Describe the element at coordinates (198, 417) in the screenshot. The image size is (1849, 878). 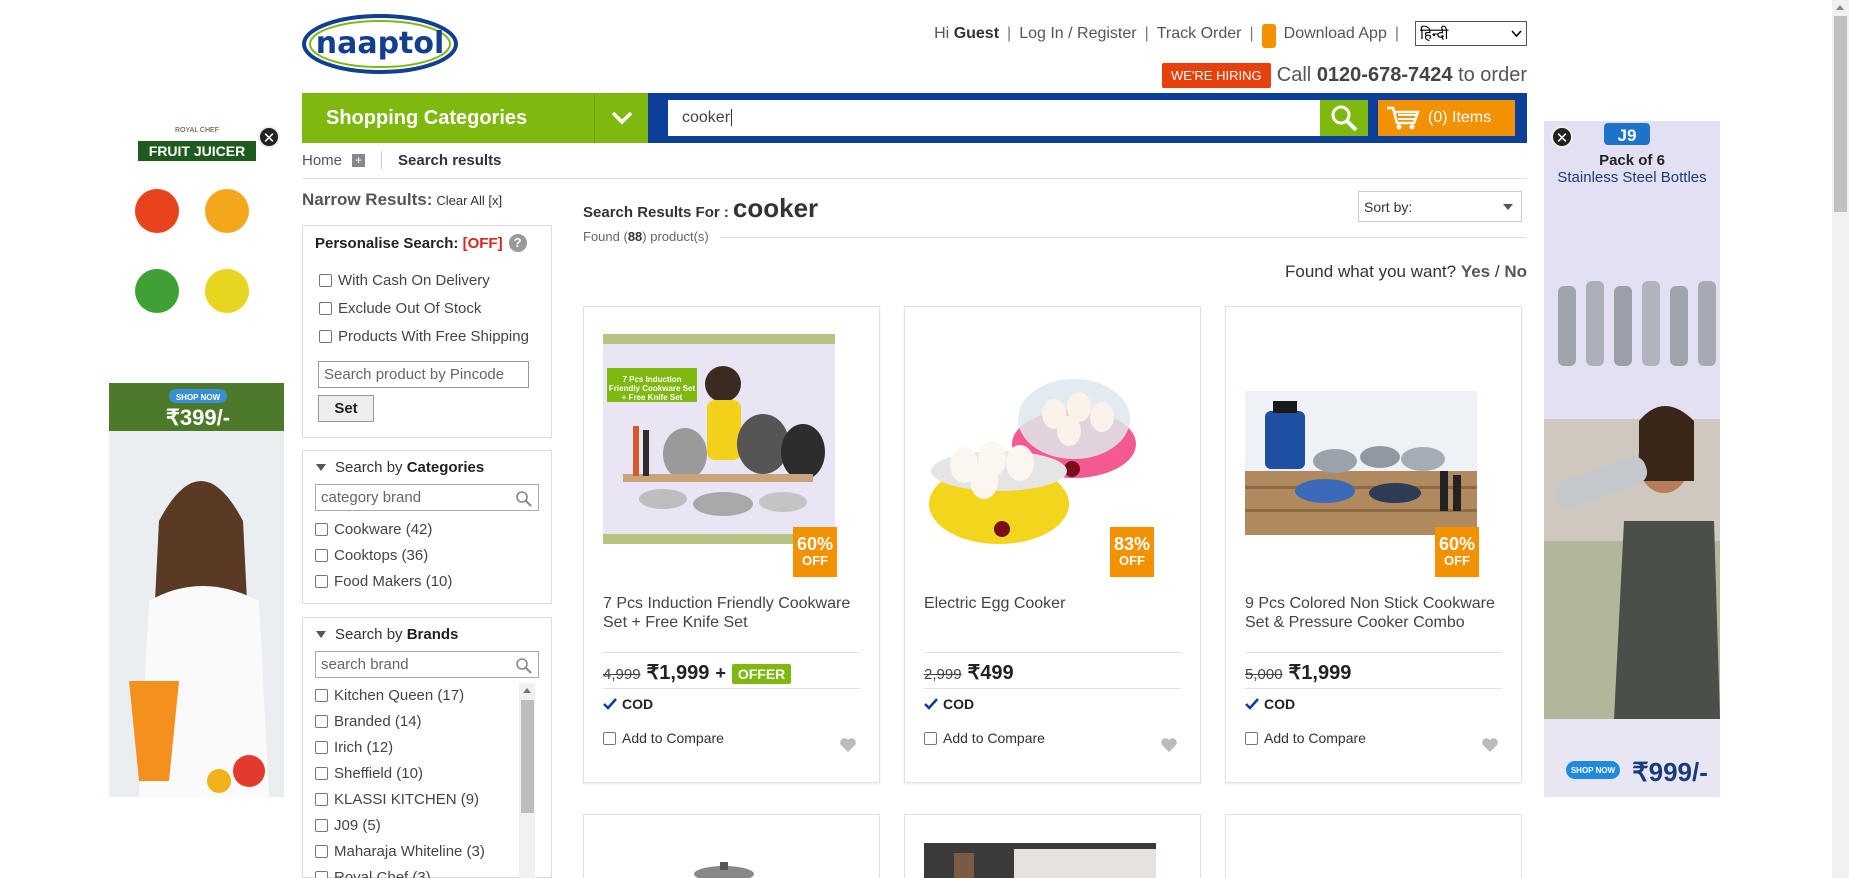
I see `ad-price: ₹399/-` at that location.